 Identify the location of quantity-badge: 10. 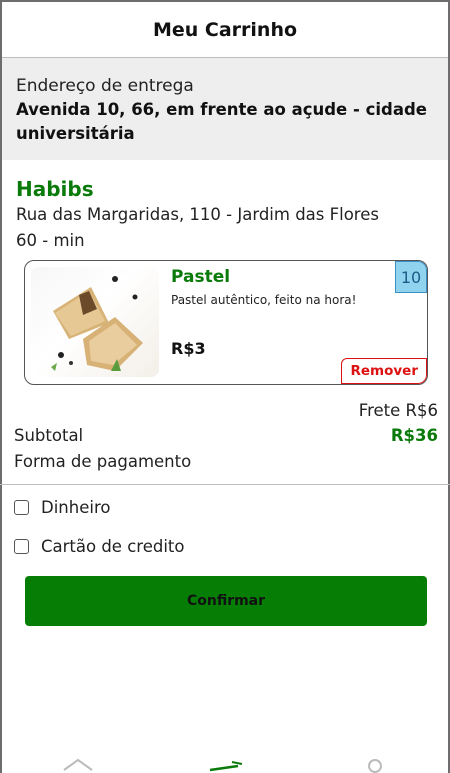
(411, 277).